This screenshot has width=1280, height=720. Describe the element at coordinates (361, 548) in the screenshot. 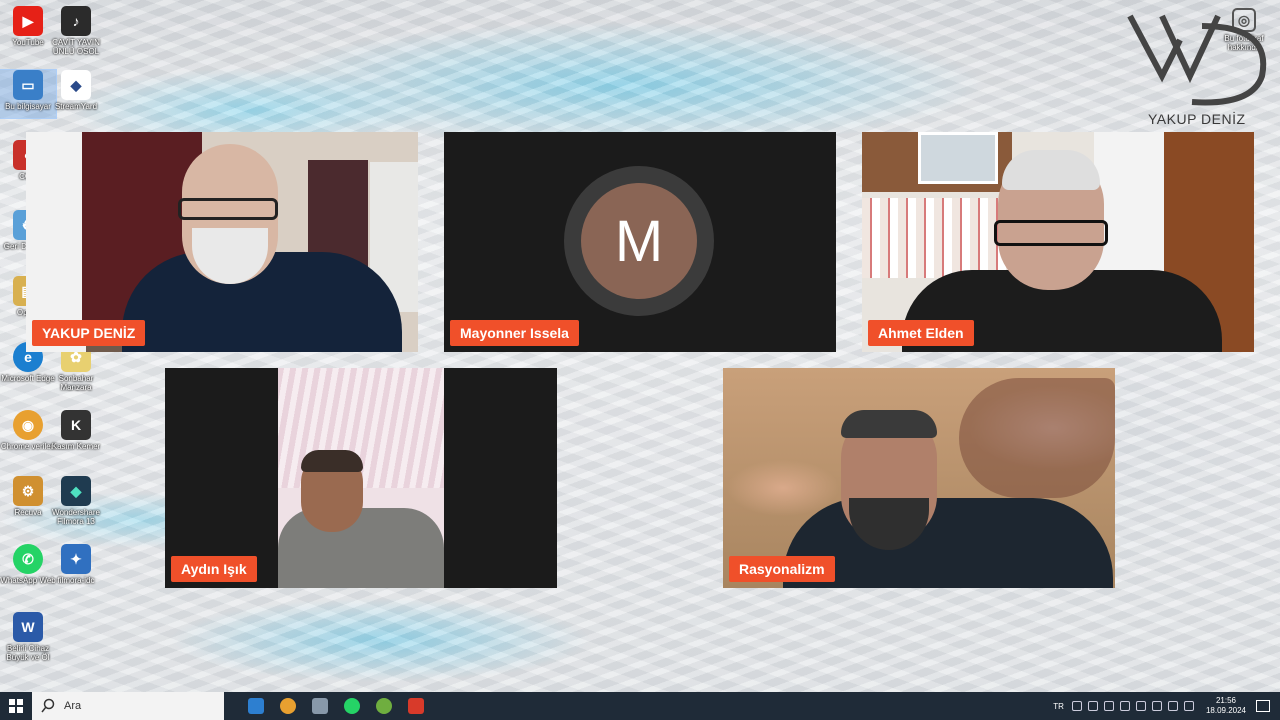

I see `person-sweater` at that location.